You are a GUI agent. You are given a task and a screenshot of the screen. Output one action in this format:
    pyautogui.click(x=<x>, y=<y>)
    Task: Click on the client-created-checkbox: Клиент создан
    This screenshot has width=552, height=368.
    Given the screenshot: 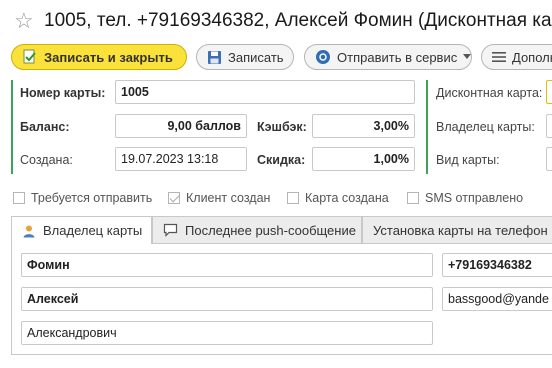 What is the action you would take?
    pyautogui.click(x=219, y=198)
    